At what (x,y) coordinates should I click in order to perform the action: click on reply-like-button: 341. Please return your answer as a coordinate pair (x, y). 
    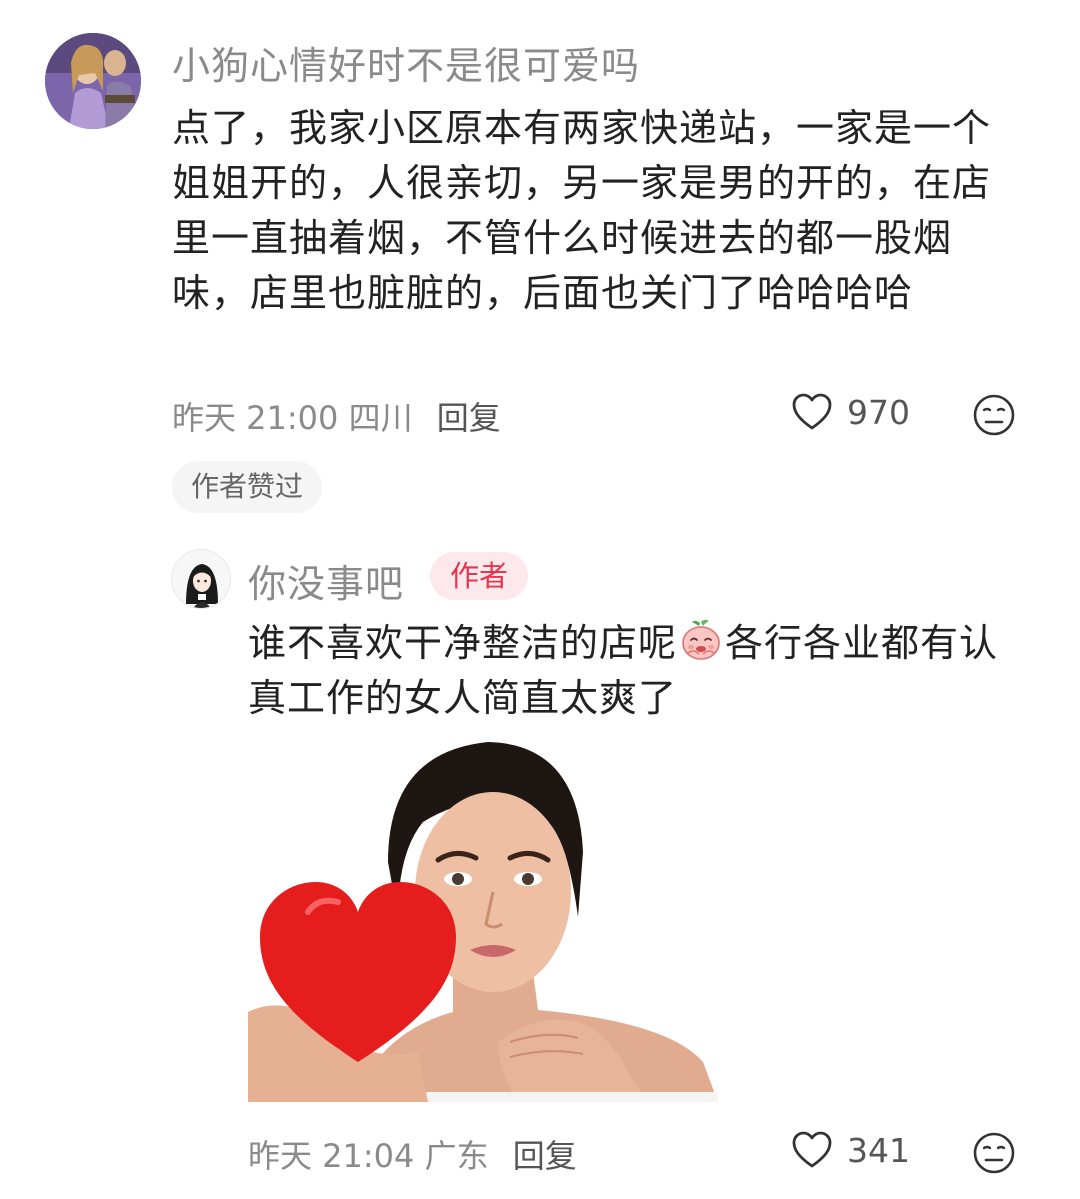
    Looking at the image, I should click on (850, 1150).